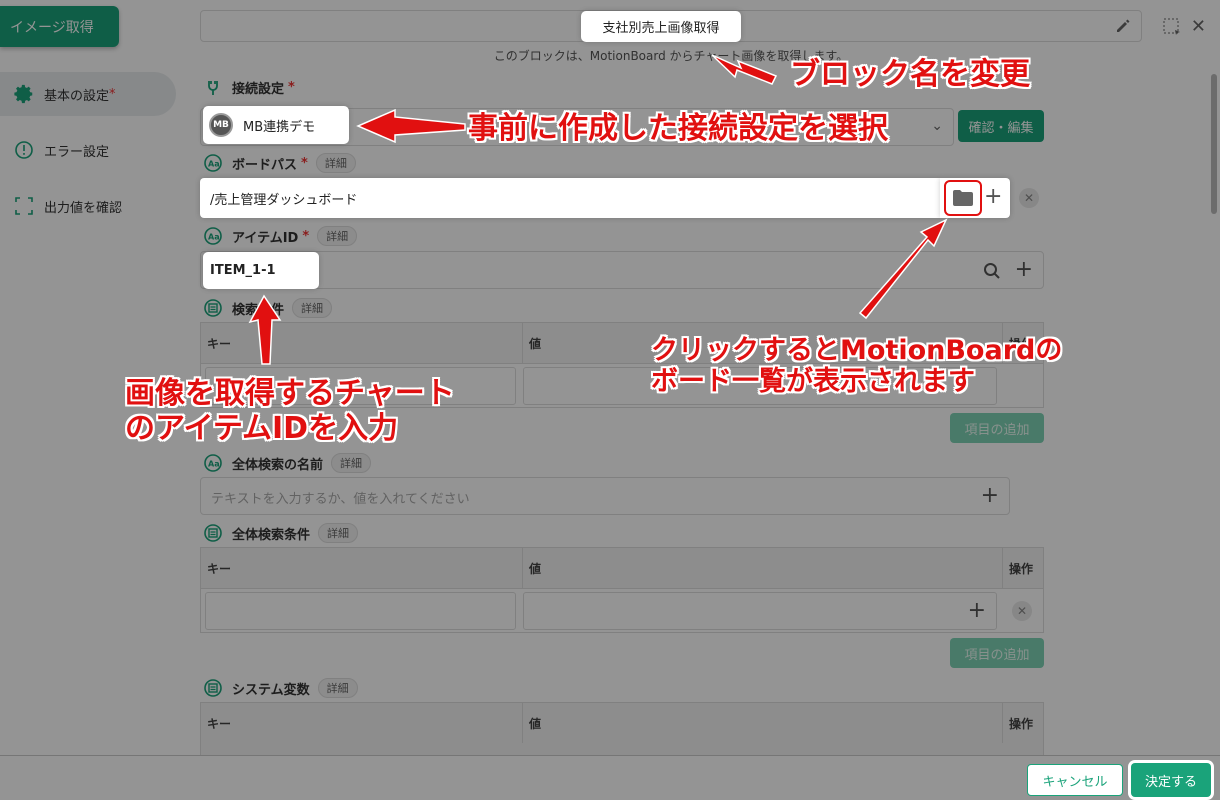 The height and width of the screenshot is (800, 1220). I want to click on arrow-to-block-title, so click(744, 69).